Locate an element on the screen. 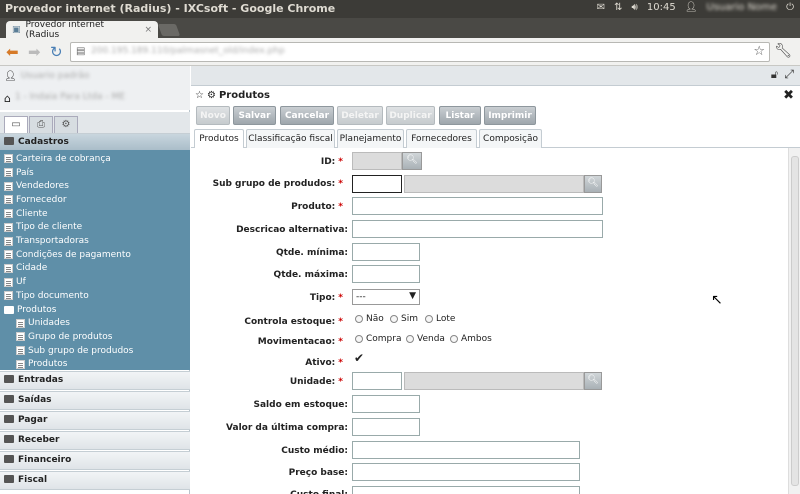  radio-lote: Lote is located at coordinates (440, 319).